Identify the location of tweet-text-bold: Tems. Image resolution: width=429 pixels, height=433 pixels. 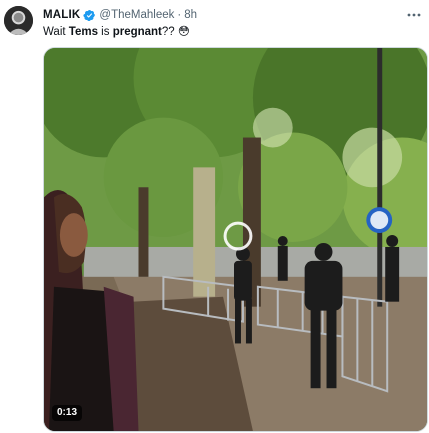
(83, 32).